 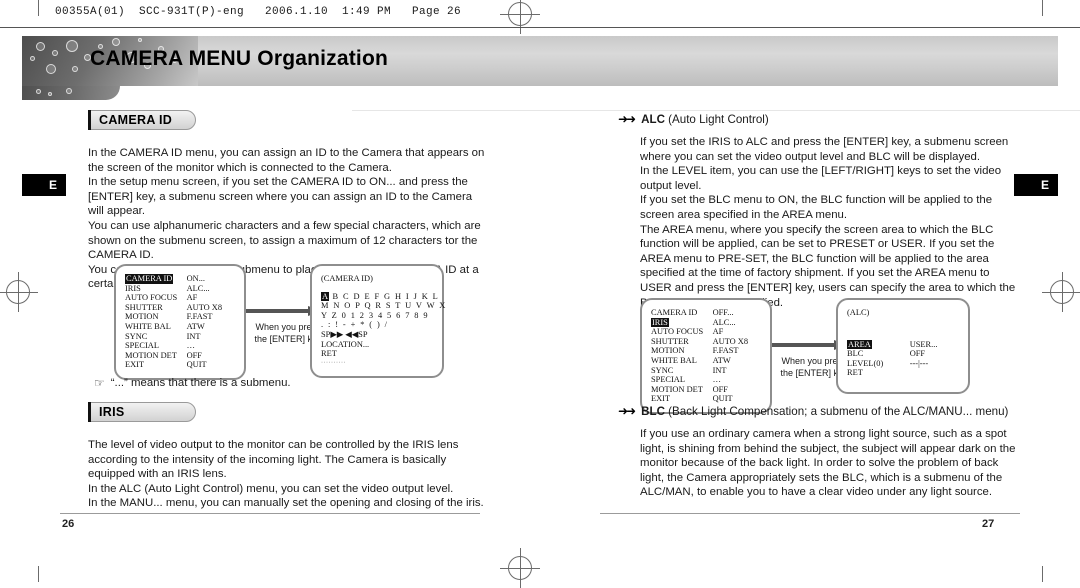 I want to click on crop-tick-bottom-right, so click(x=1042, y=574).